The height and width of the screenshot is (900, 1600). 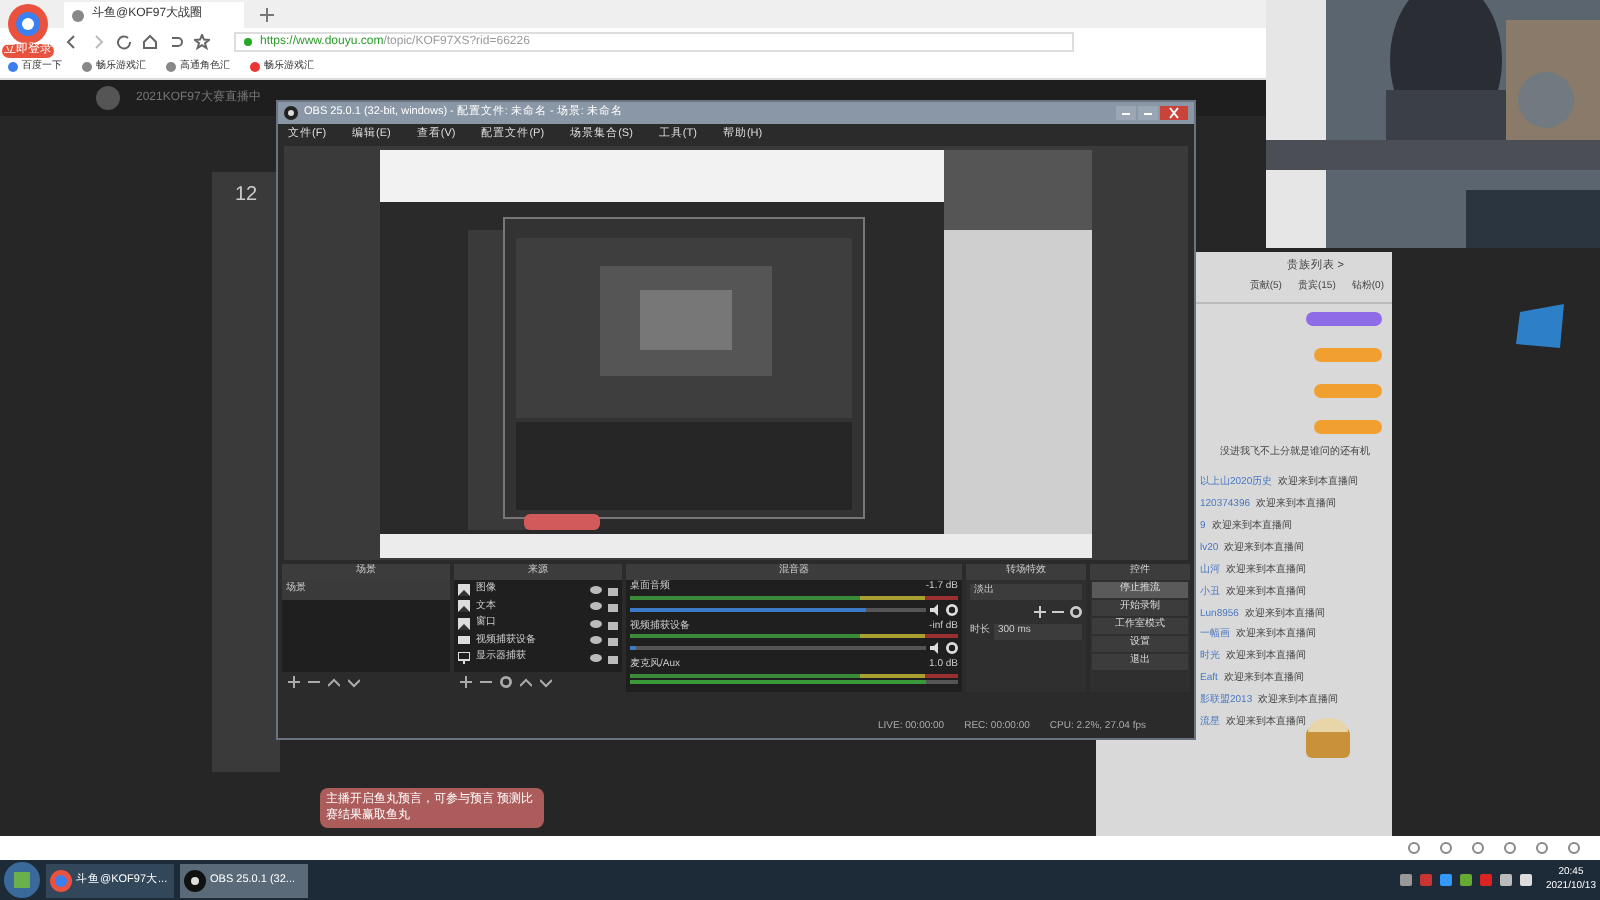 I want to click on page-icon, so click(x=78, y=15).